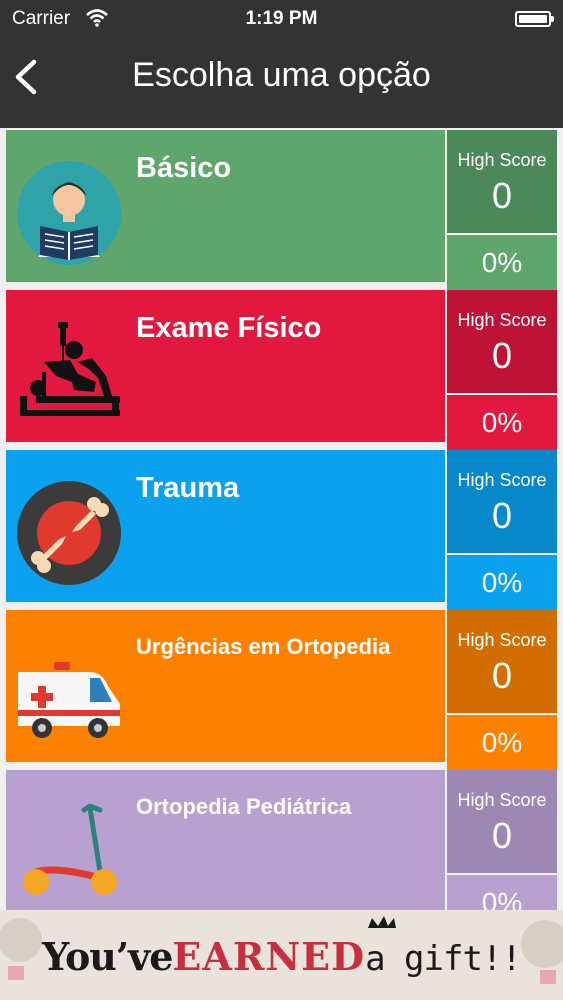 The width and height of the screenshot is (563, 1000). I want to click on category-button: Exame Físico, so click(225, 366).